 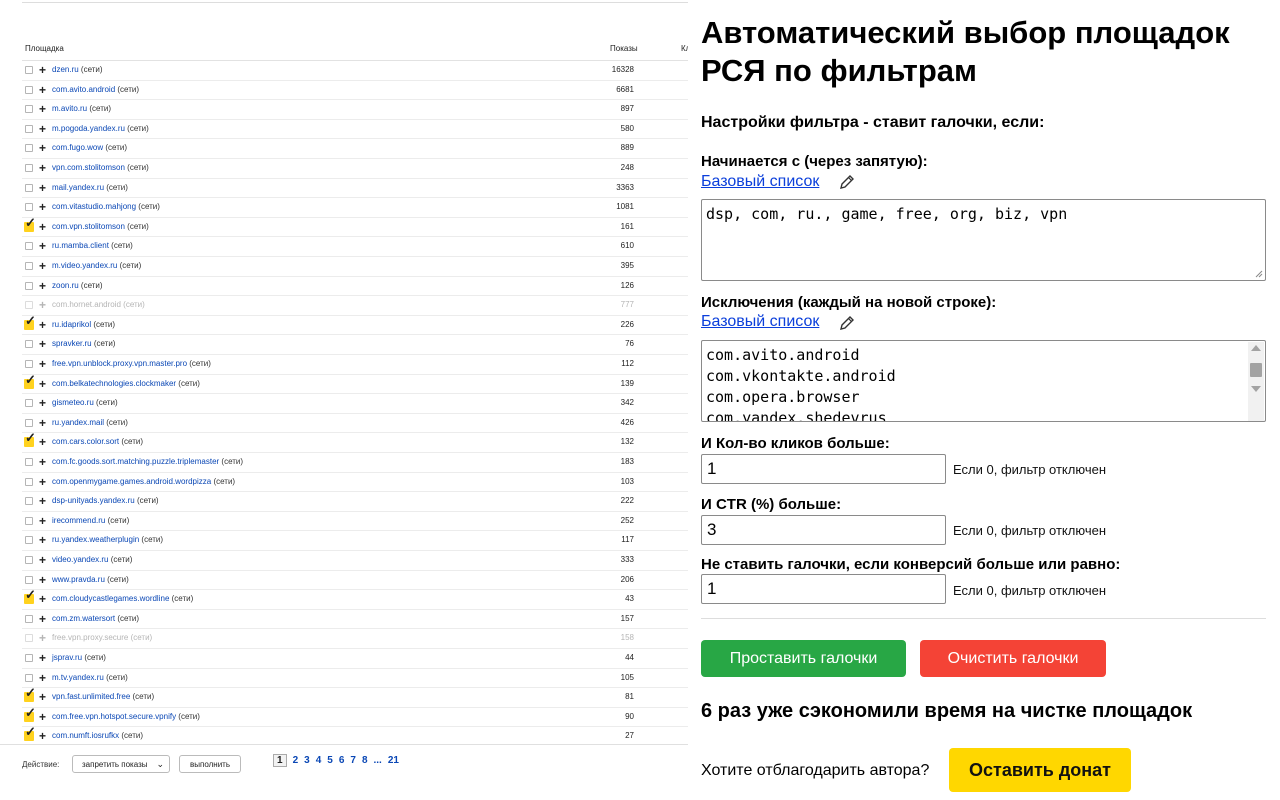 I want to click on site-name: dzen.ru, so click(x=65, y=69).